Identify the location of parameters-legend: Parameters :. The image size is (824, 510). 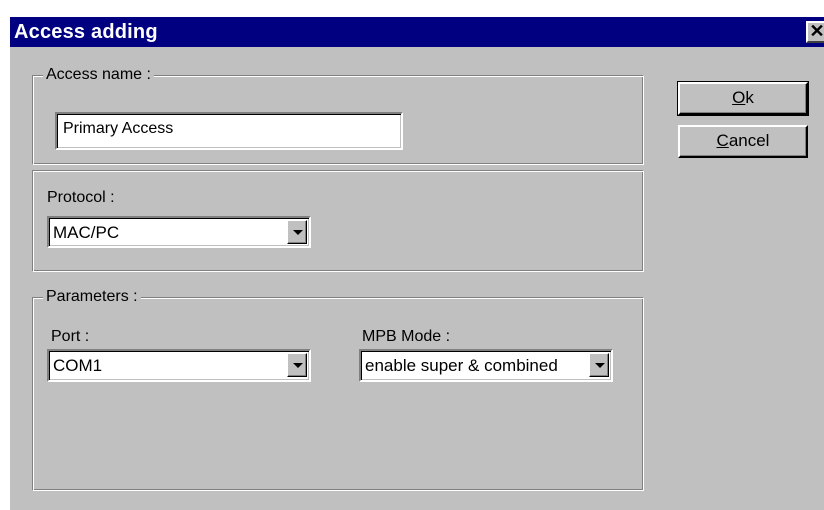
(92, 297).